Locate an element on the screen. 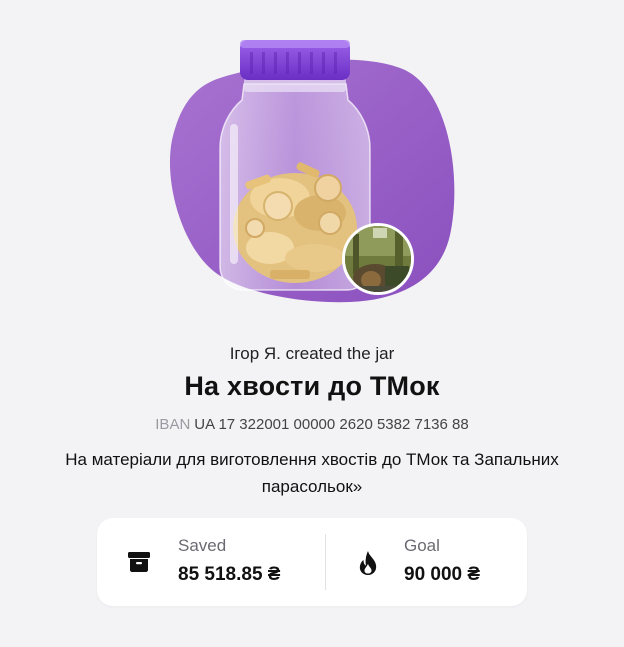 The image size is (624, 647). saved-stat: Saved 85 518.85 ₴ is located at coordinates (211, 562).